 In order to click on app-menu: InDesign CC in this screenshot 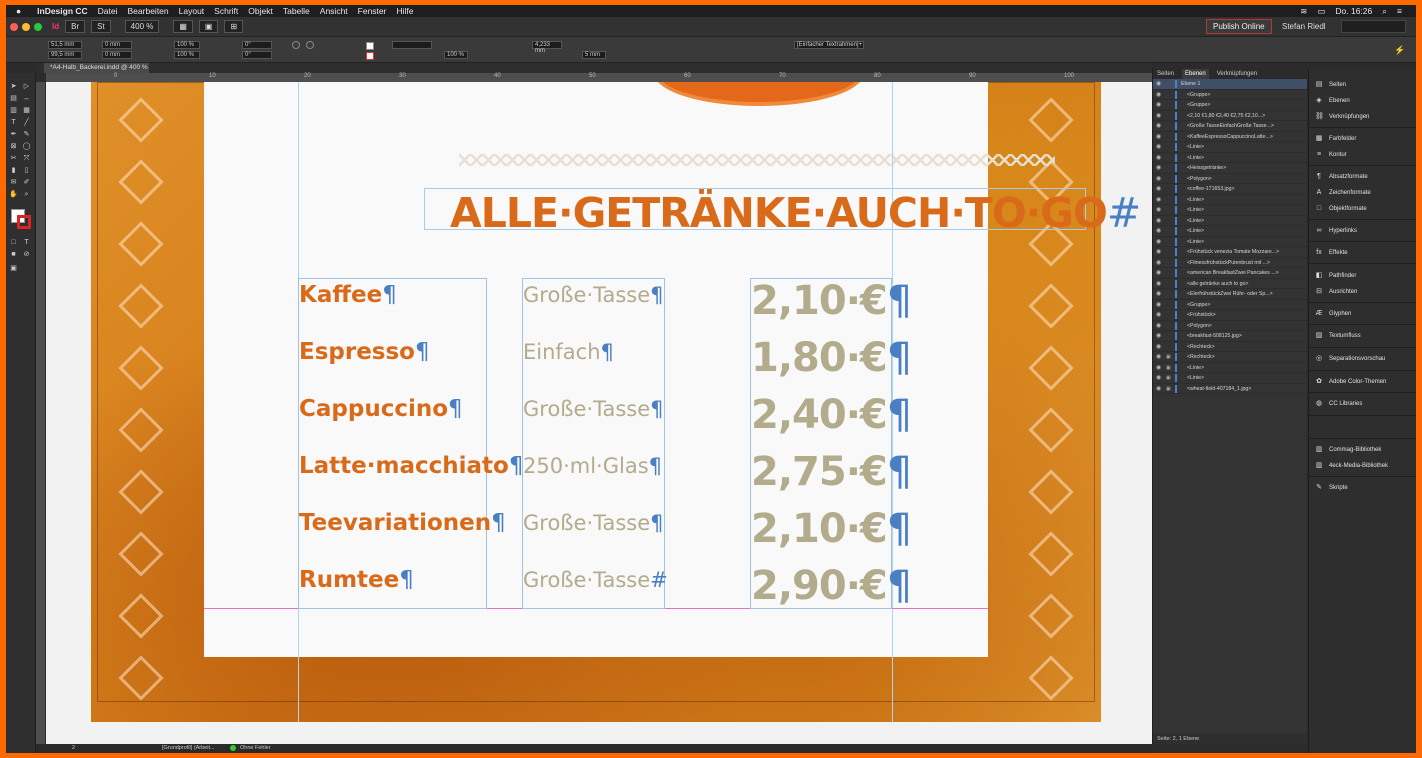, I will do `click(62, 11)`.